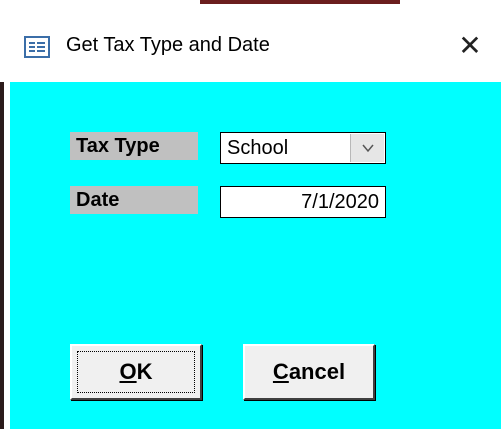  What do you see at coordinates (280, 371) in the screenshot?
I see `cancel-button-accelerator: C` at bounding box center [280, 371].